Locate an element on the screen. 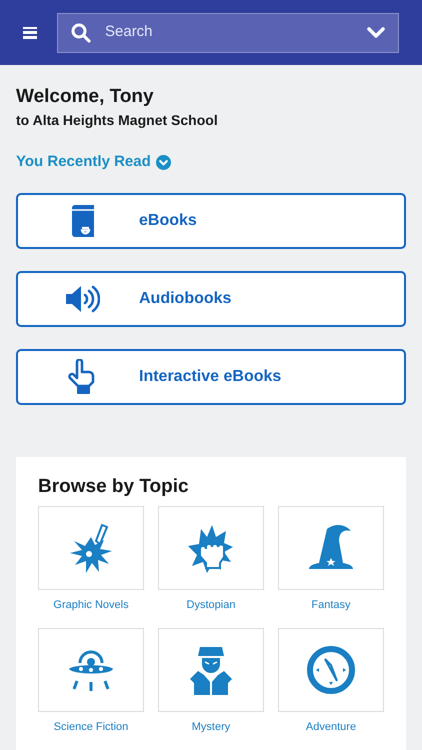 This screenshot has height=750, width=422. book-icon is located at coordinates (83, 221).